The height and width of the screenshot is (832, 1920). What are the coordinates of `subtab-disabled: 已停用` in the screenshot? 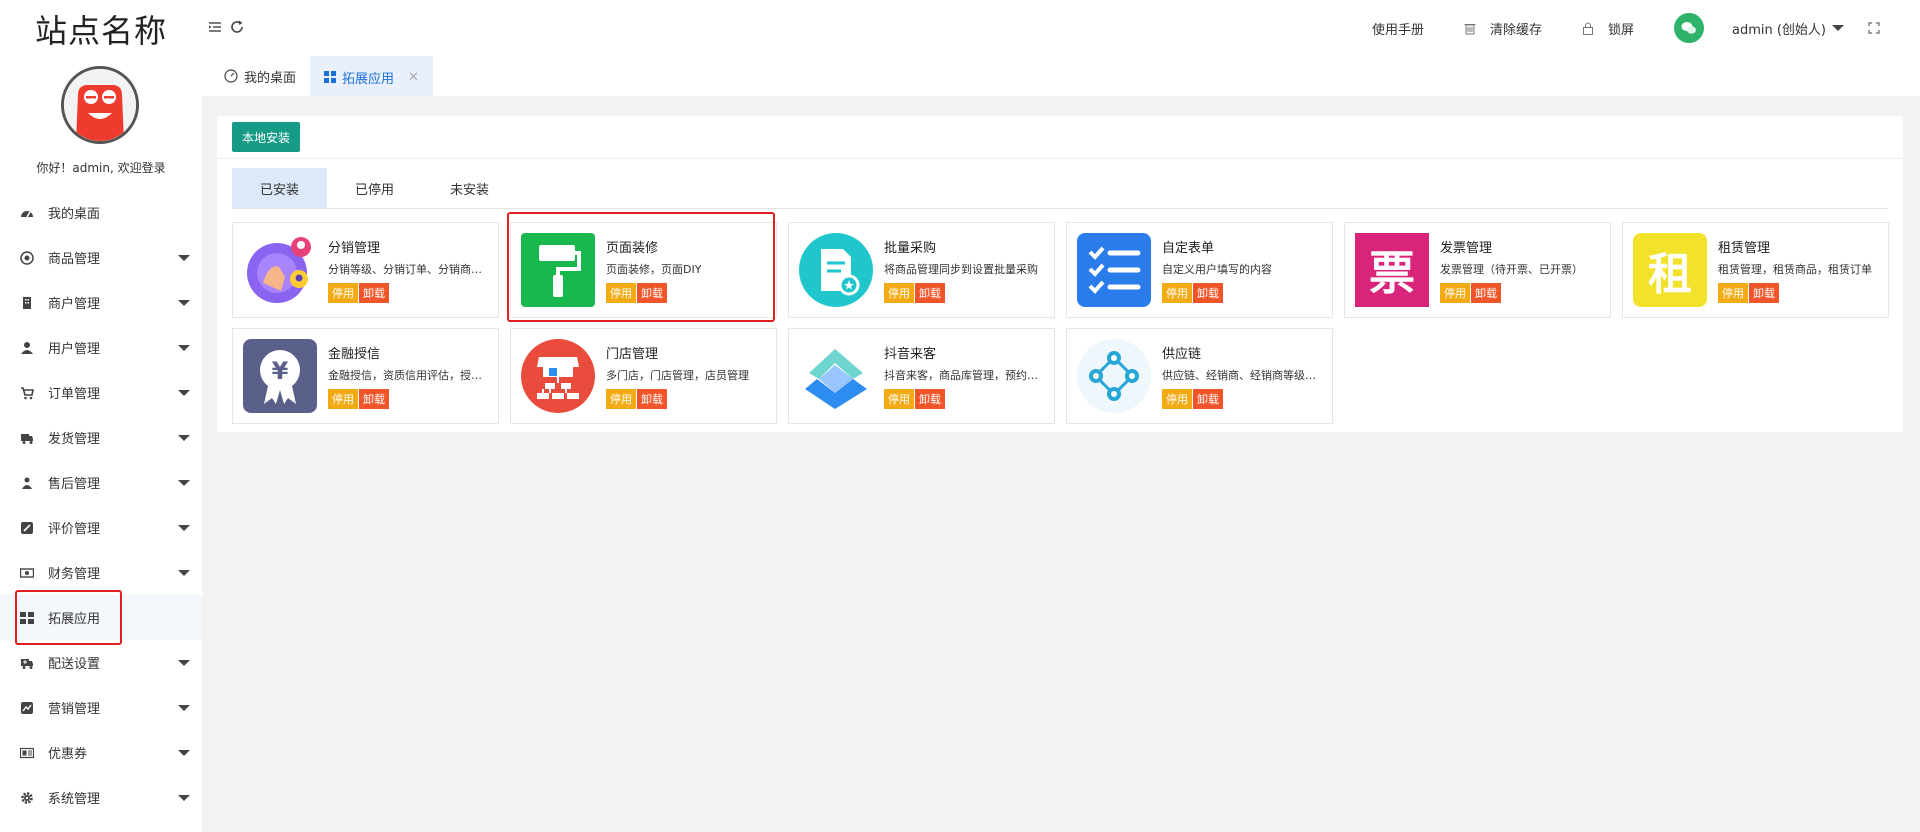 It's located at (374, 188).